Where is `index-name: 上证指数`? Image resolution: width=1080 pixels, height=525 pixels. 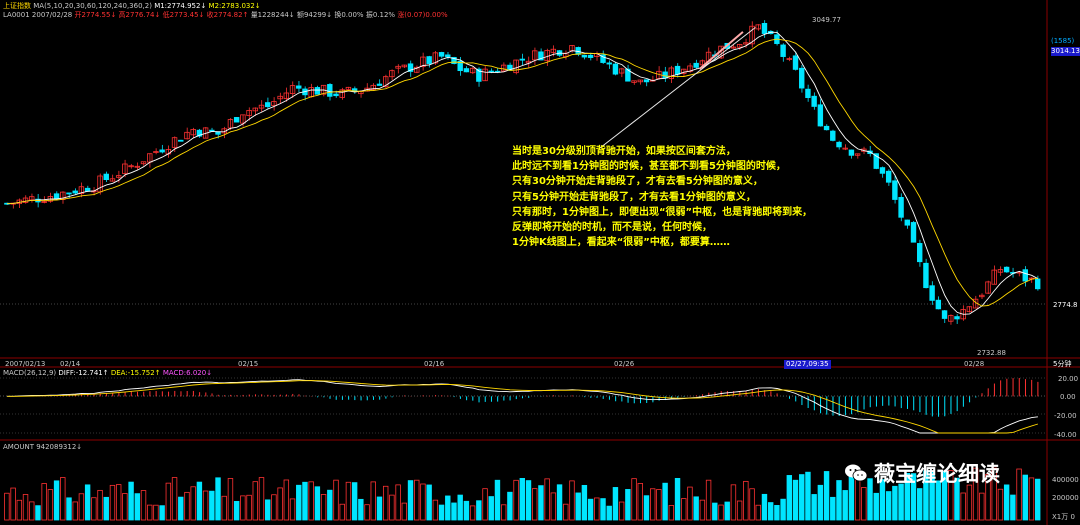
index-name: 上证指数 is located at coordinates (17, 6).